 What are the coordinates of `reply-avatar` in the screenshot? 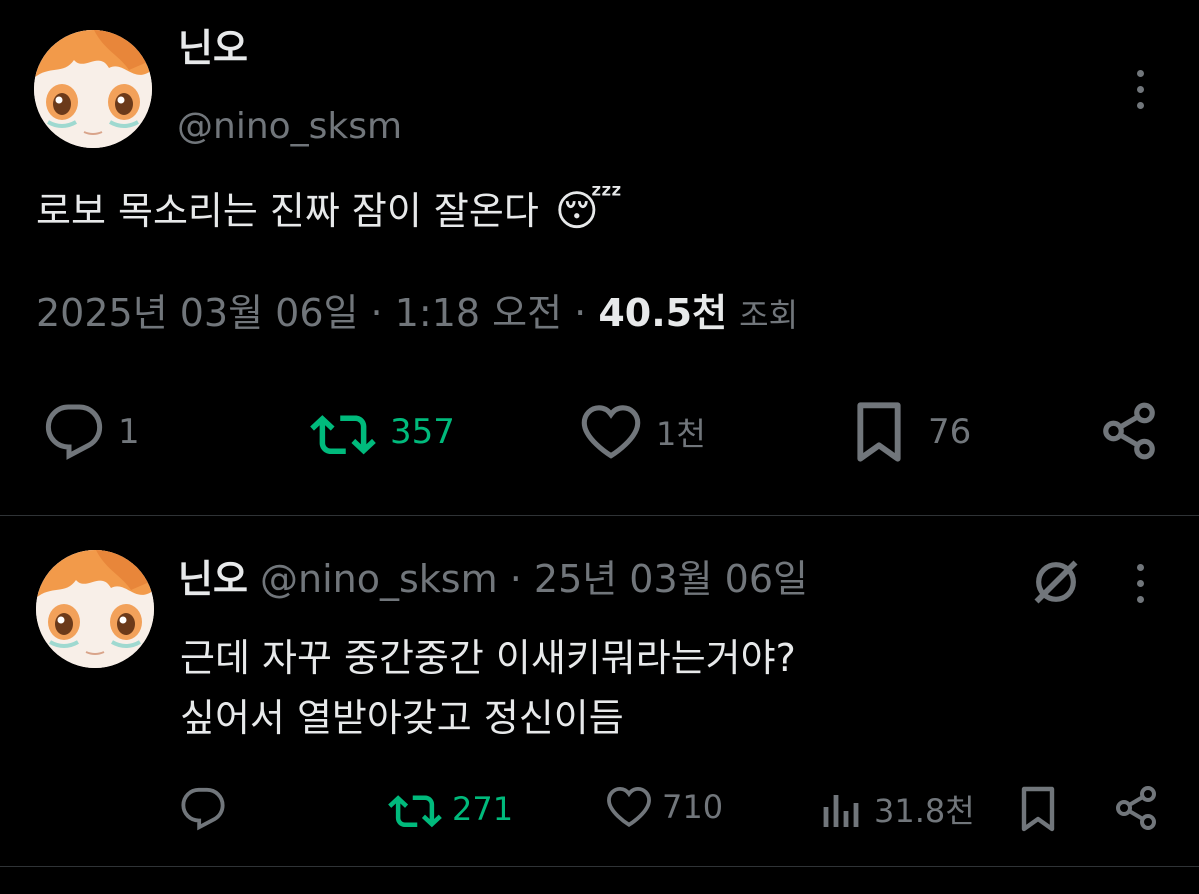 It's located at (95, 609).